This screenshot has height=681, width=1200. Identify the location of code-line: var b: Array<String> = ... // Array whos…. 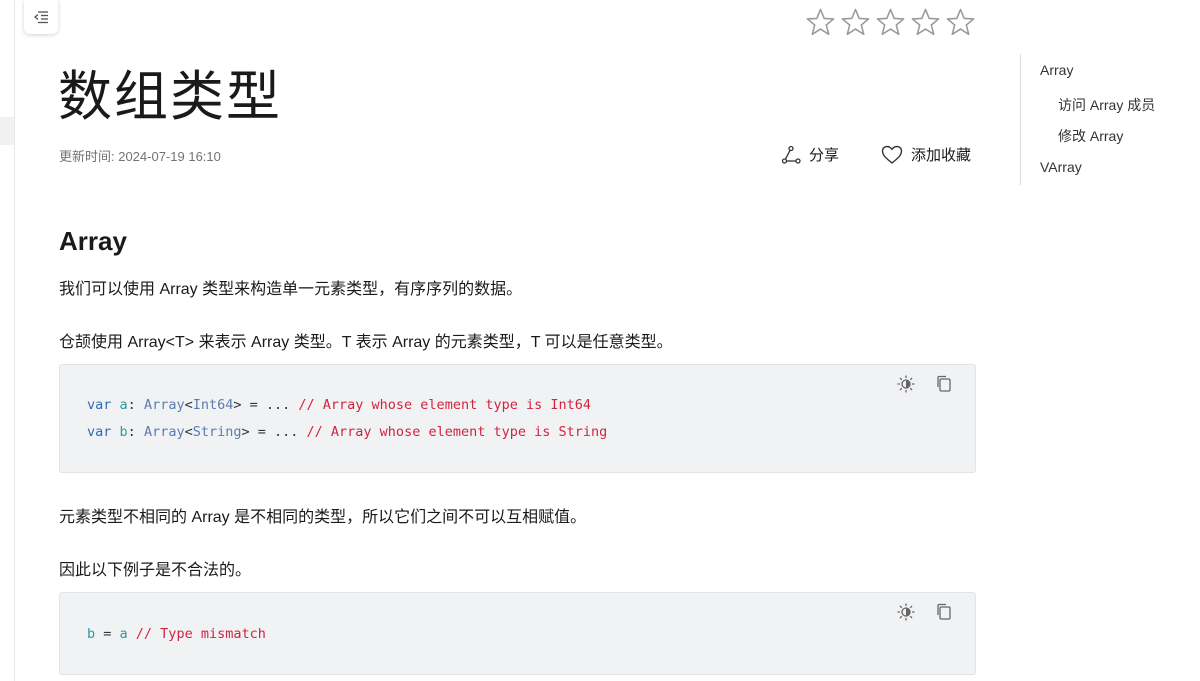
(347, 432).